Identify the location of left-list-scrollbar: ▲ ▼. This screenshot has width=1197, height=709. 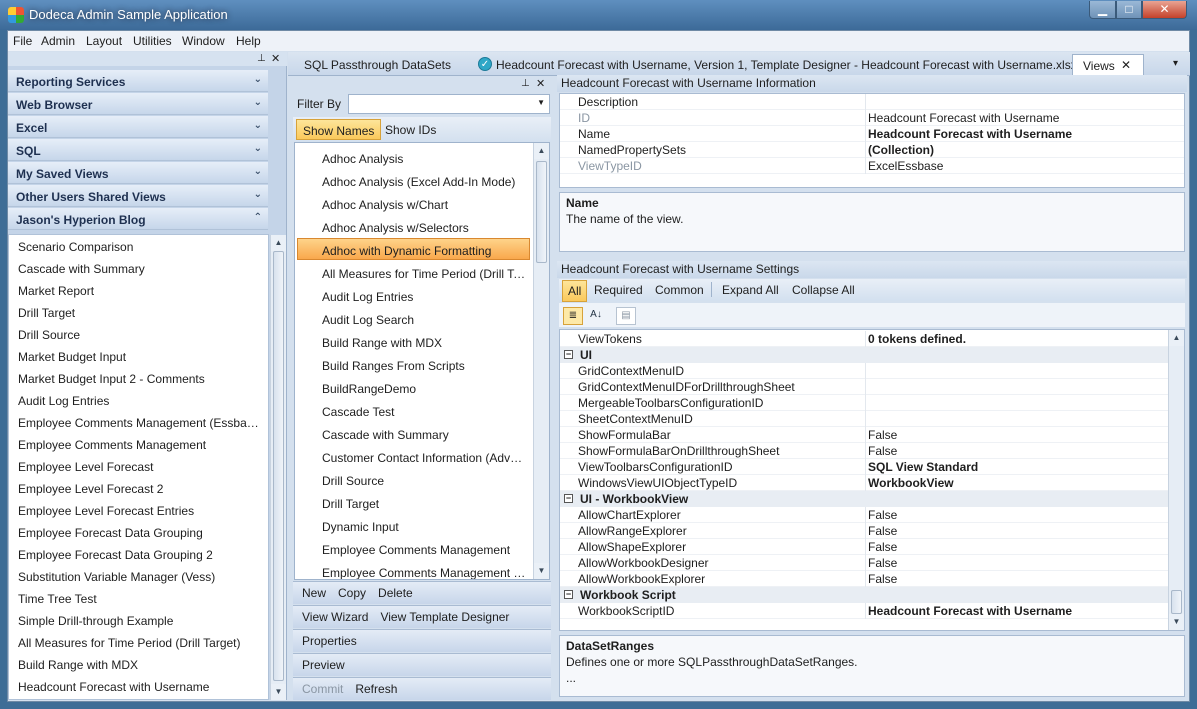
(278, 467).